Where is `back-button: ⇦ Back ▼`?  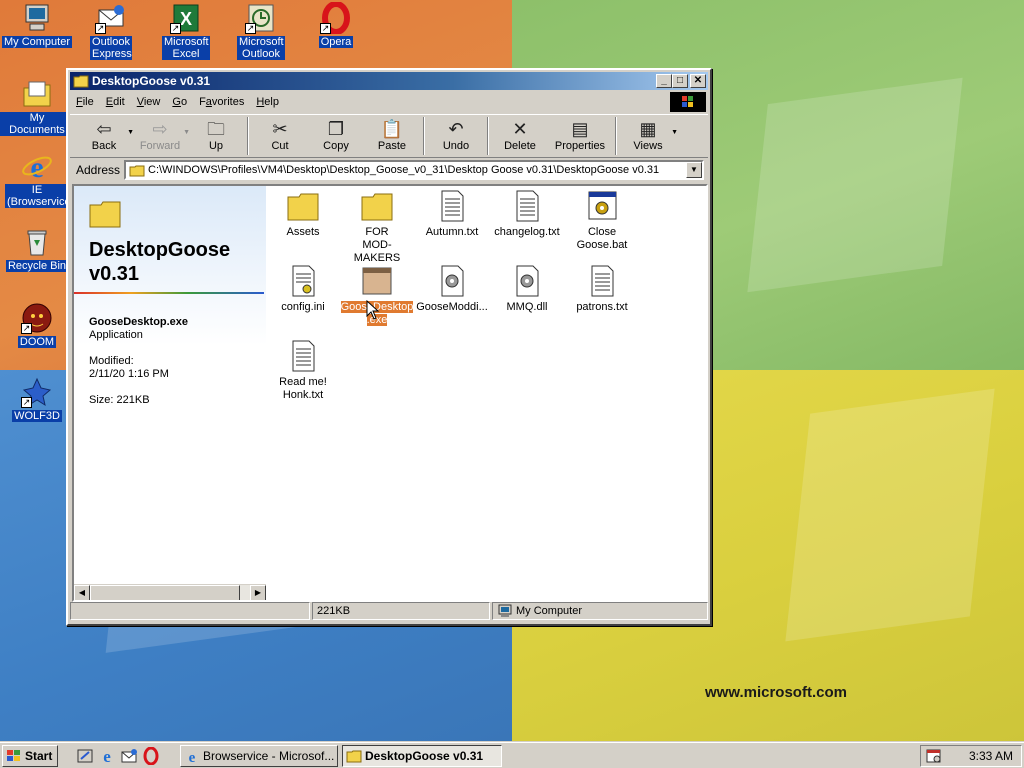
back-button: ⇦ Back ▼ is located at coordinates (105, 136).